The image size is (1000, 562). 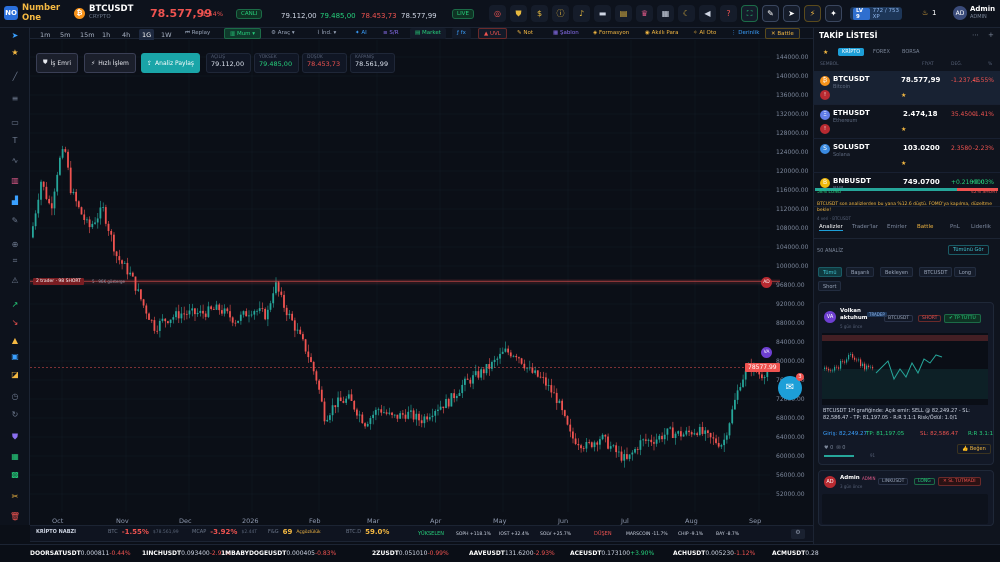 I want to click on tab-borsa: BORSA, so click(x=910, y=52).